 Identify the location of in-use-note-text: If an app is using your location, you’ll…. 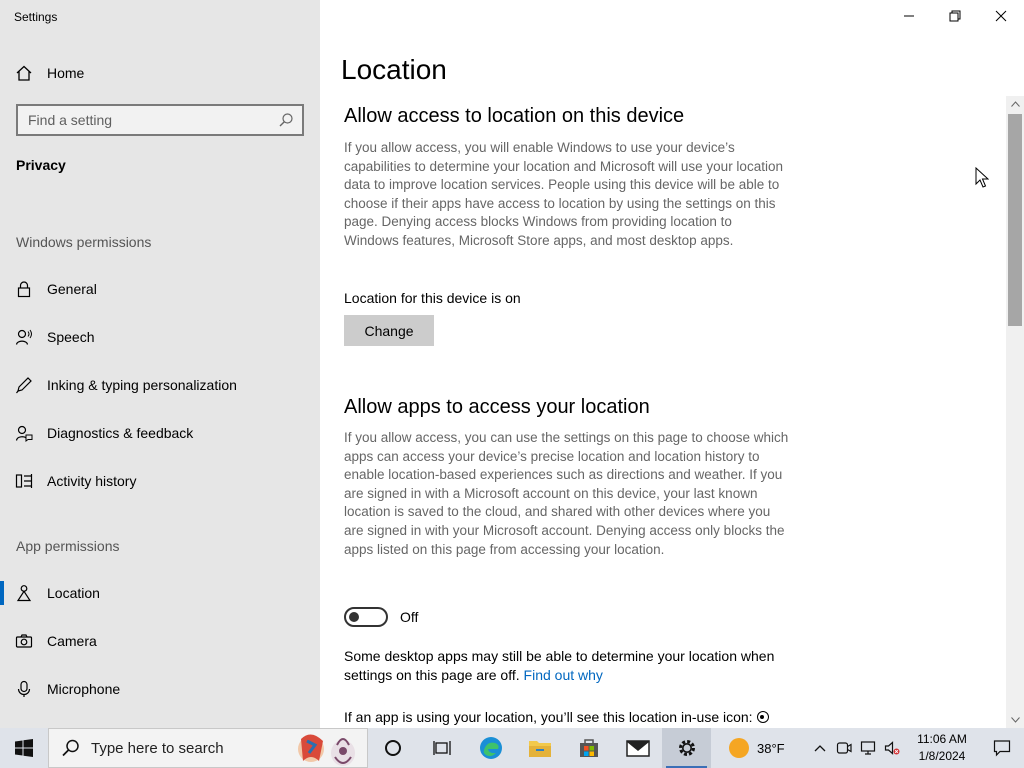
(548, 717).